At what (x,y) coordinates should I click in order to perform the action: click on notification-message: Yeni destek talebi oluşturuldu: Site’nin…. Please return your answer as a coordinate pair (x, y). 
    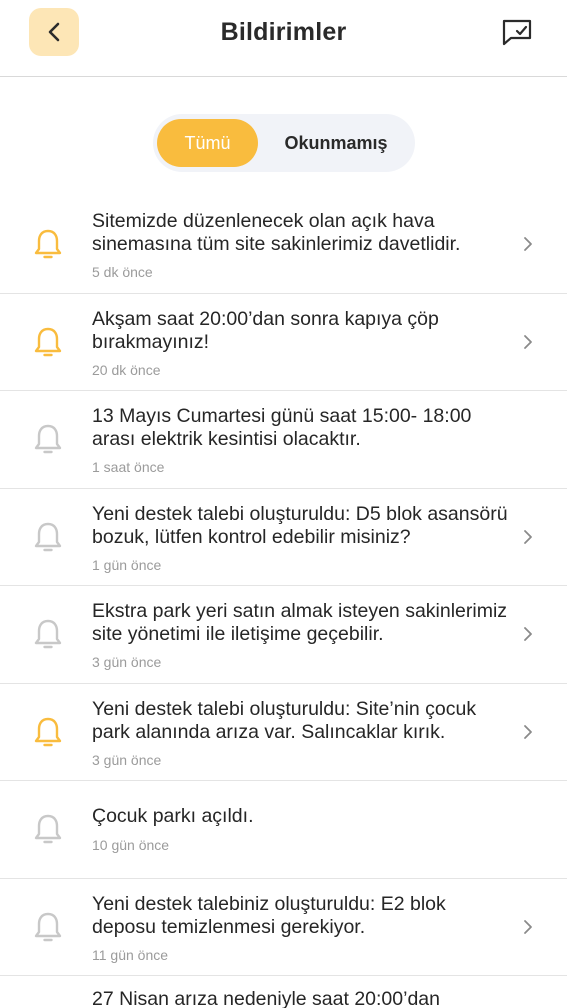
    Looking at the image, I should click on (284, 720).